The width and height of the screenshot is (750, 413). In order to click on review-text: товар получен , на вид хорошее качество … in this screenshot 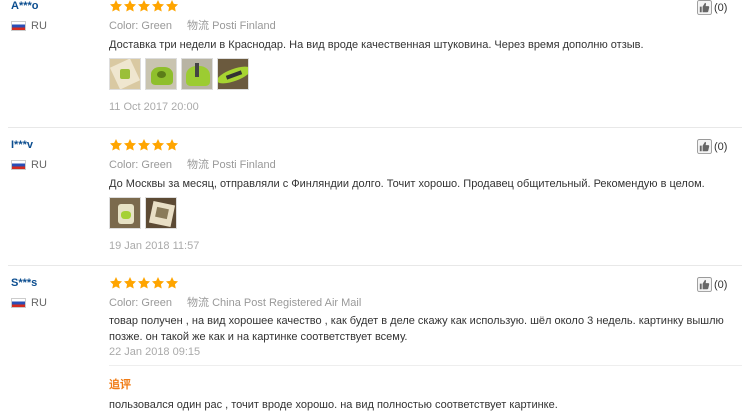, I will do `click(416, 329)`.